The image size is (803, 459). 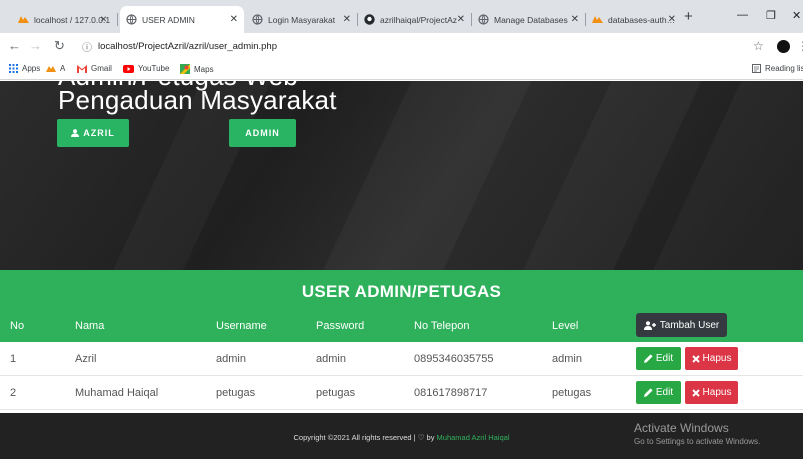 I want to click on bookmarks-bar: Apps A Gmail YouTube Maps Reading lis, so click(x=401, y=70).